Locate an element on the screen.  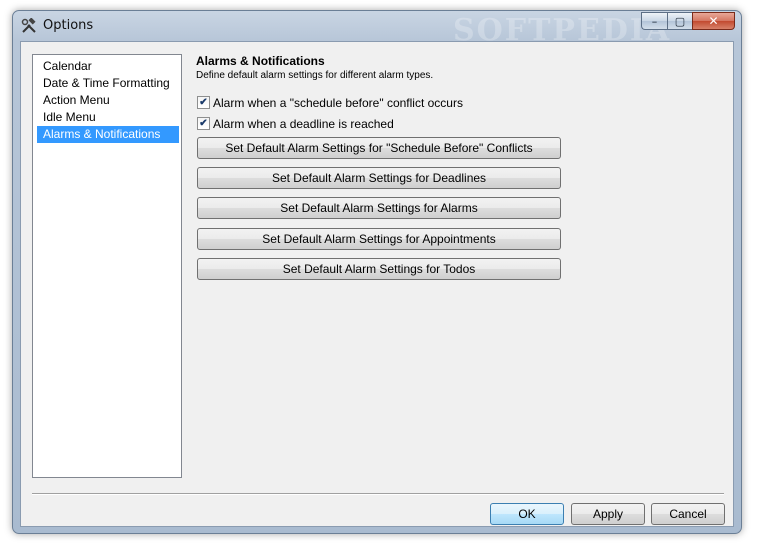
nav-item-action-menu: Action Menu is located at coordinates (108, 100).